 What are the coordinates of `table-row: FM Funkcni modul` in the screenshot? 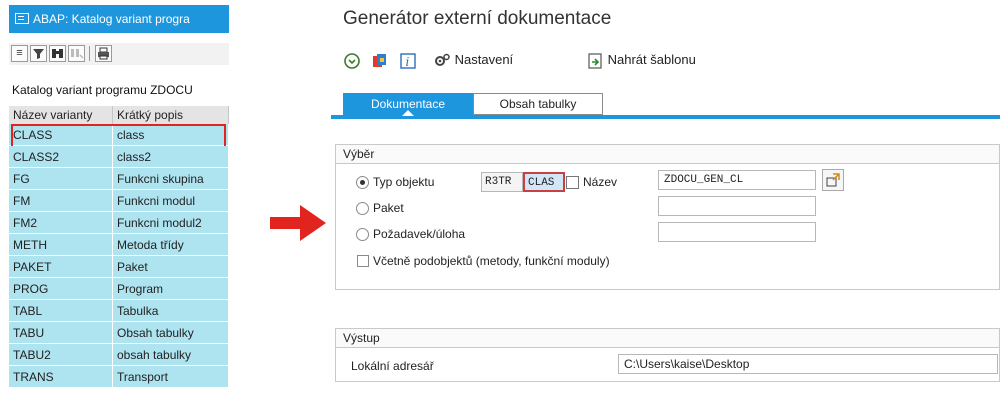 It's located at (119, 201).